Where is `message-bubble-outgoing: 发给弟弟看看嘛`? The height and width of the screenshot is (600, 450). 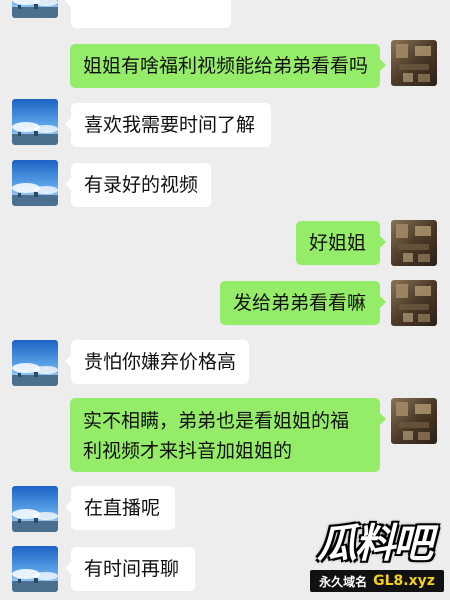
message-bubble-outgoing: 发给弟弟看看嘛 is located at coordinates (303, 303).